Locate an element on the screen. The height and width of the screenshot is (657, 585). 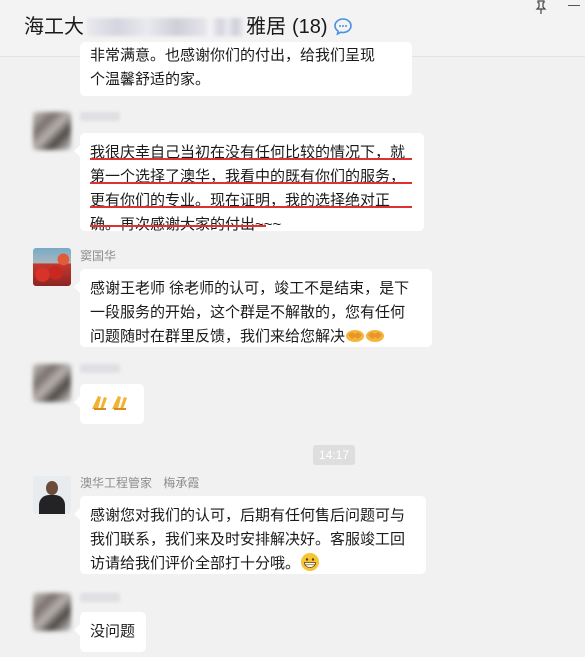
message-line: 我们联系，我们来及时安排解决好。客服竣工回 is located at coordinates (248, 539).